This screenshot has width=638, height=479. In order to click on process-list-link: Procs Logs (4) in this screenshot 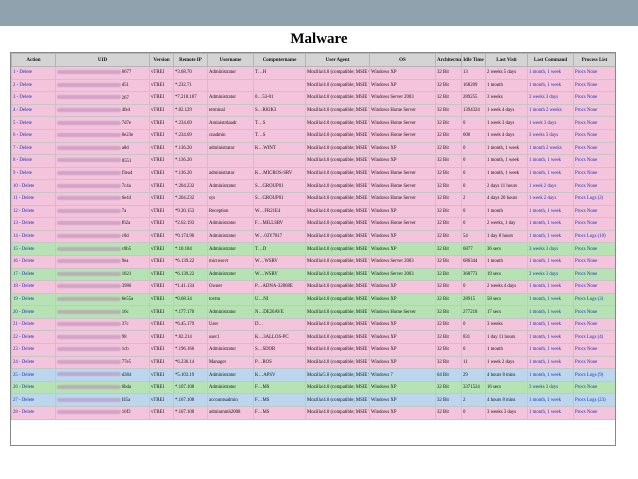, I will do `click(589, 337)`.